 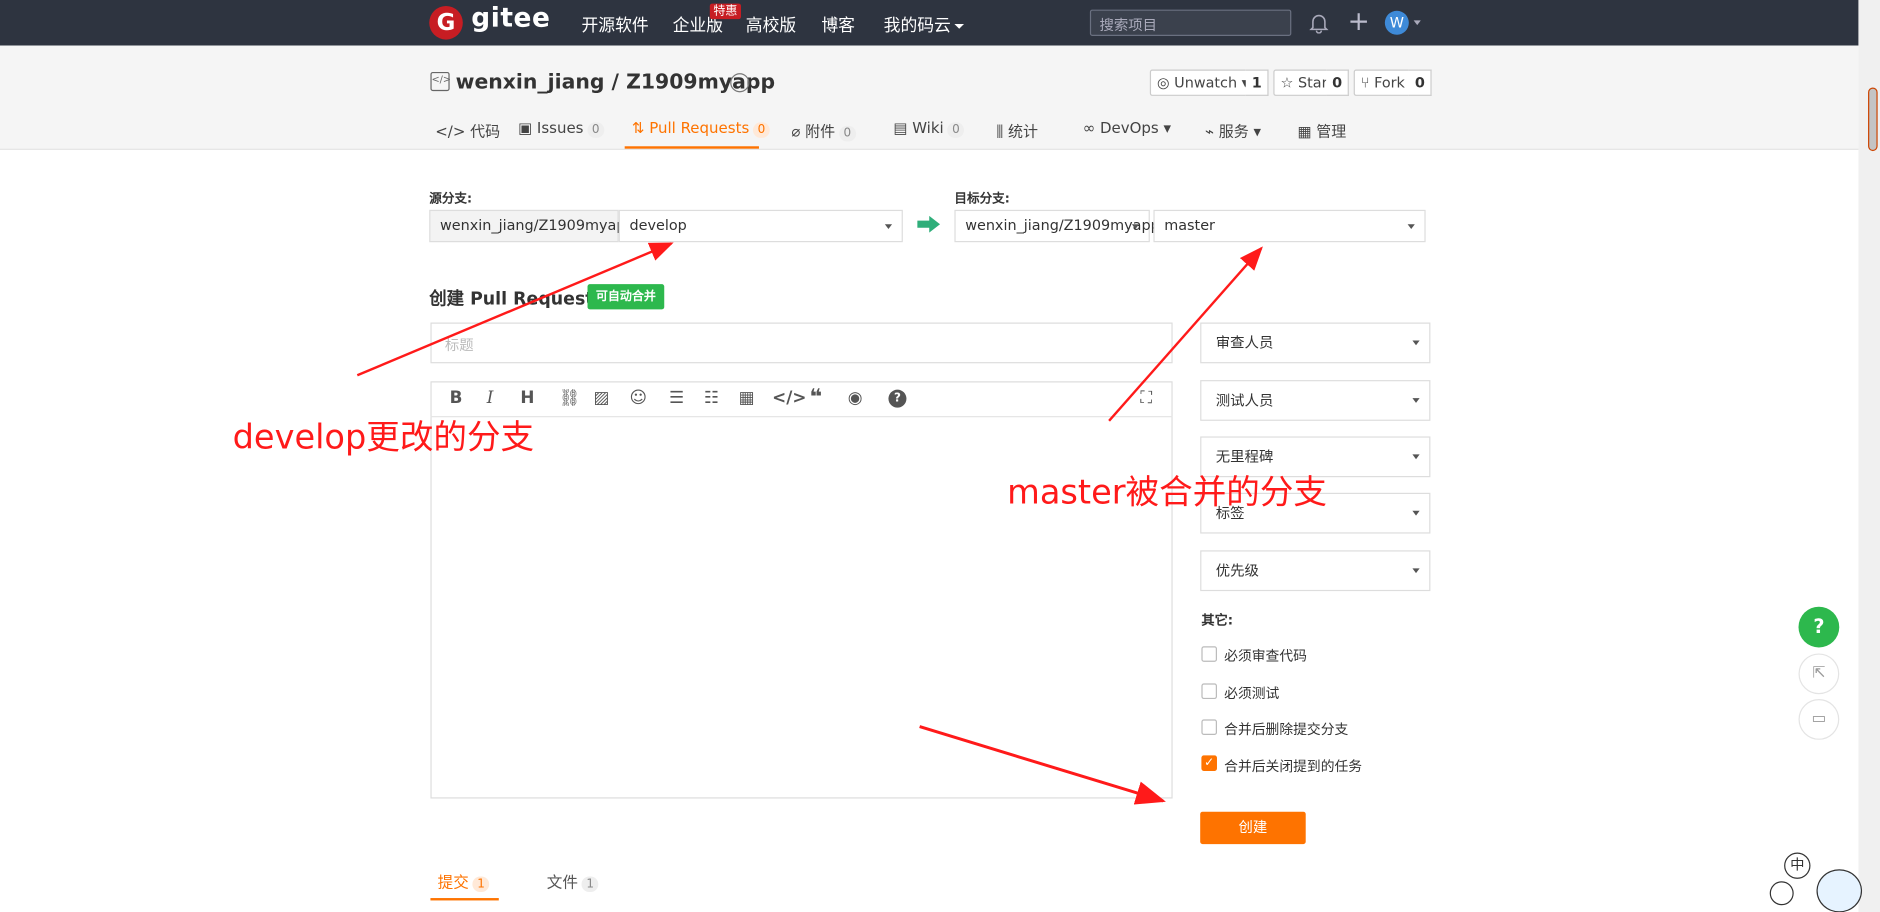 What do you see at coordinates (760, 226) in the screenshot?
I see `source-branch-select: develop` at bounding box center [760, 226].